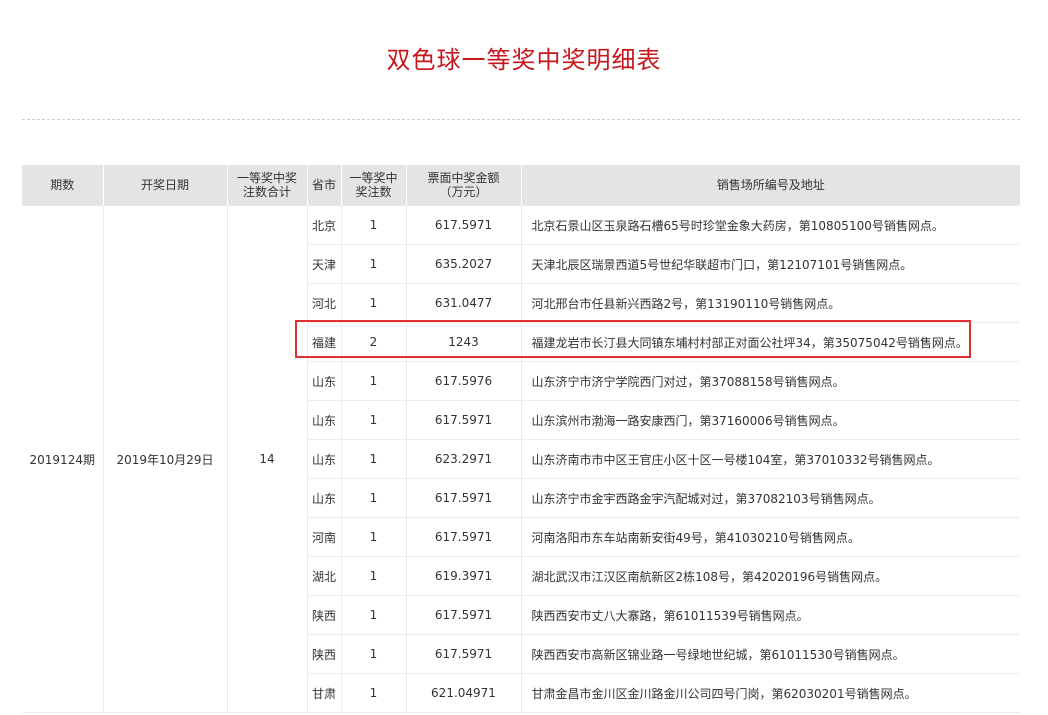  Describe the element at coordinates (464, 693) in the screenshot. I see `amount-cell: 621.04971` at that location.